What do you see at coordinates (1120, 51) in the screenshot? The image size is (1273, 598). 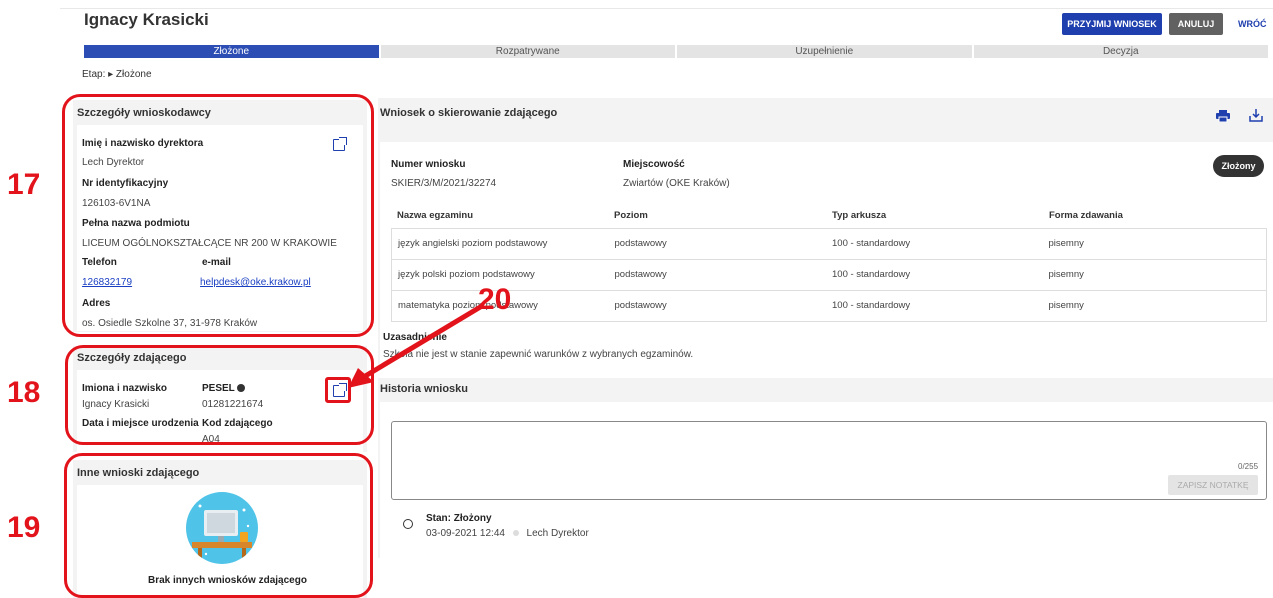 I see `step-decyzja: Decyzja` at bounding box center [1120, 51].